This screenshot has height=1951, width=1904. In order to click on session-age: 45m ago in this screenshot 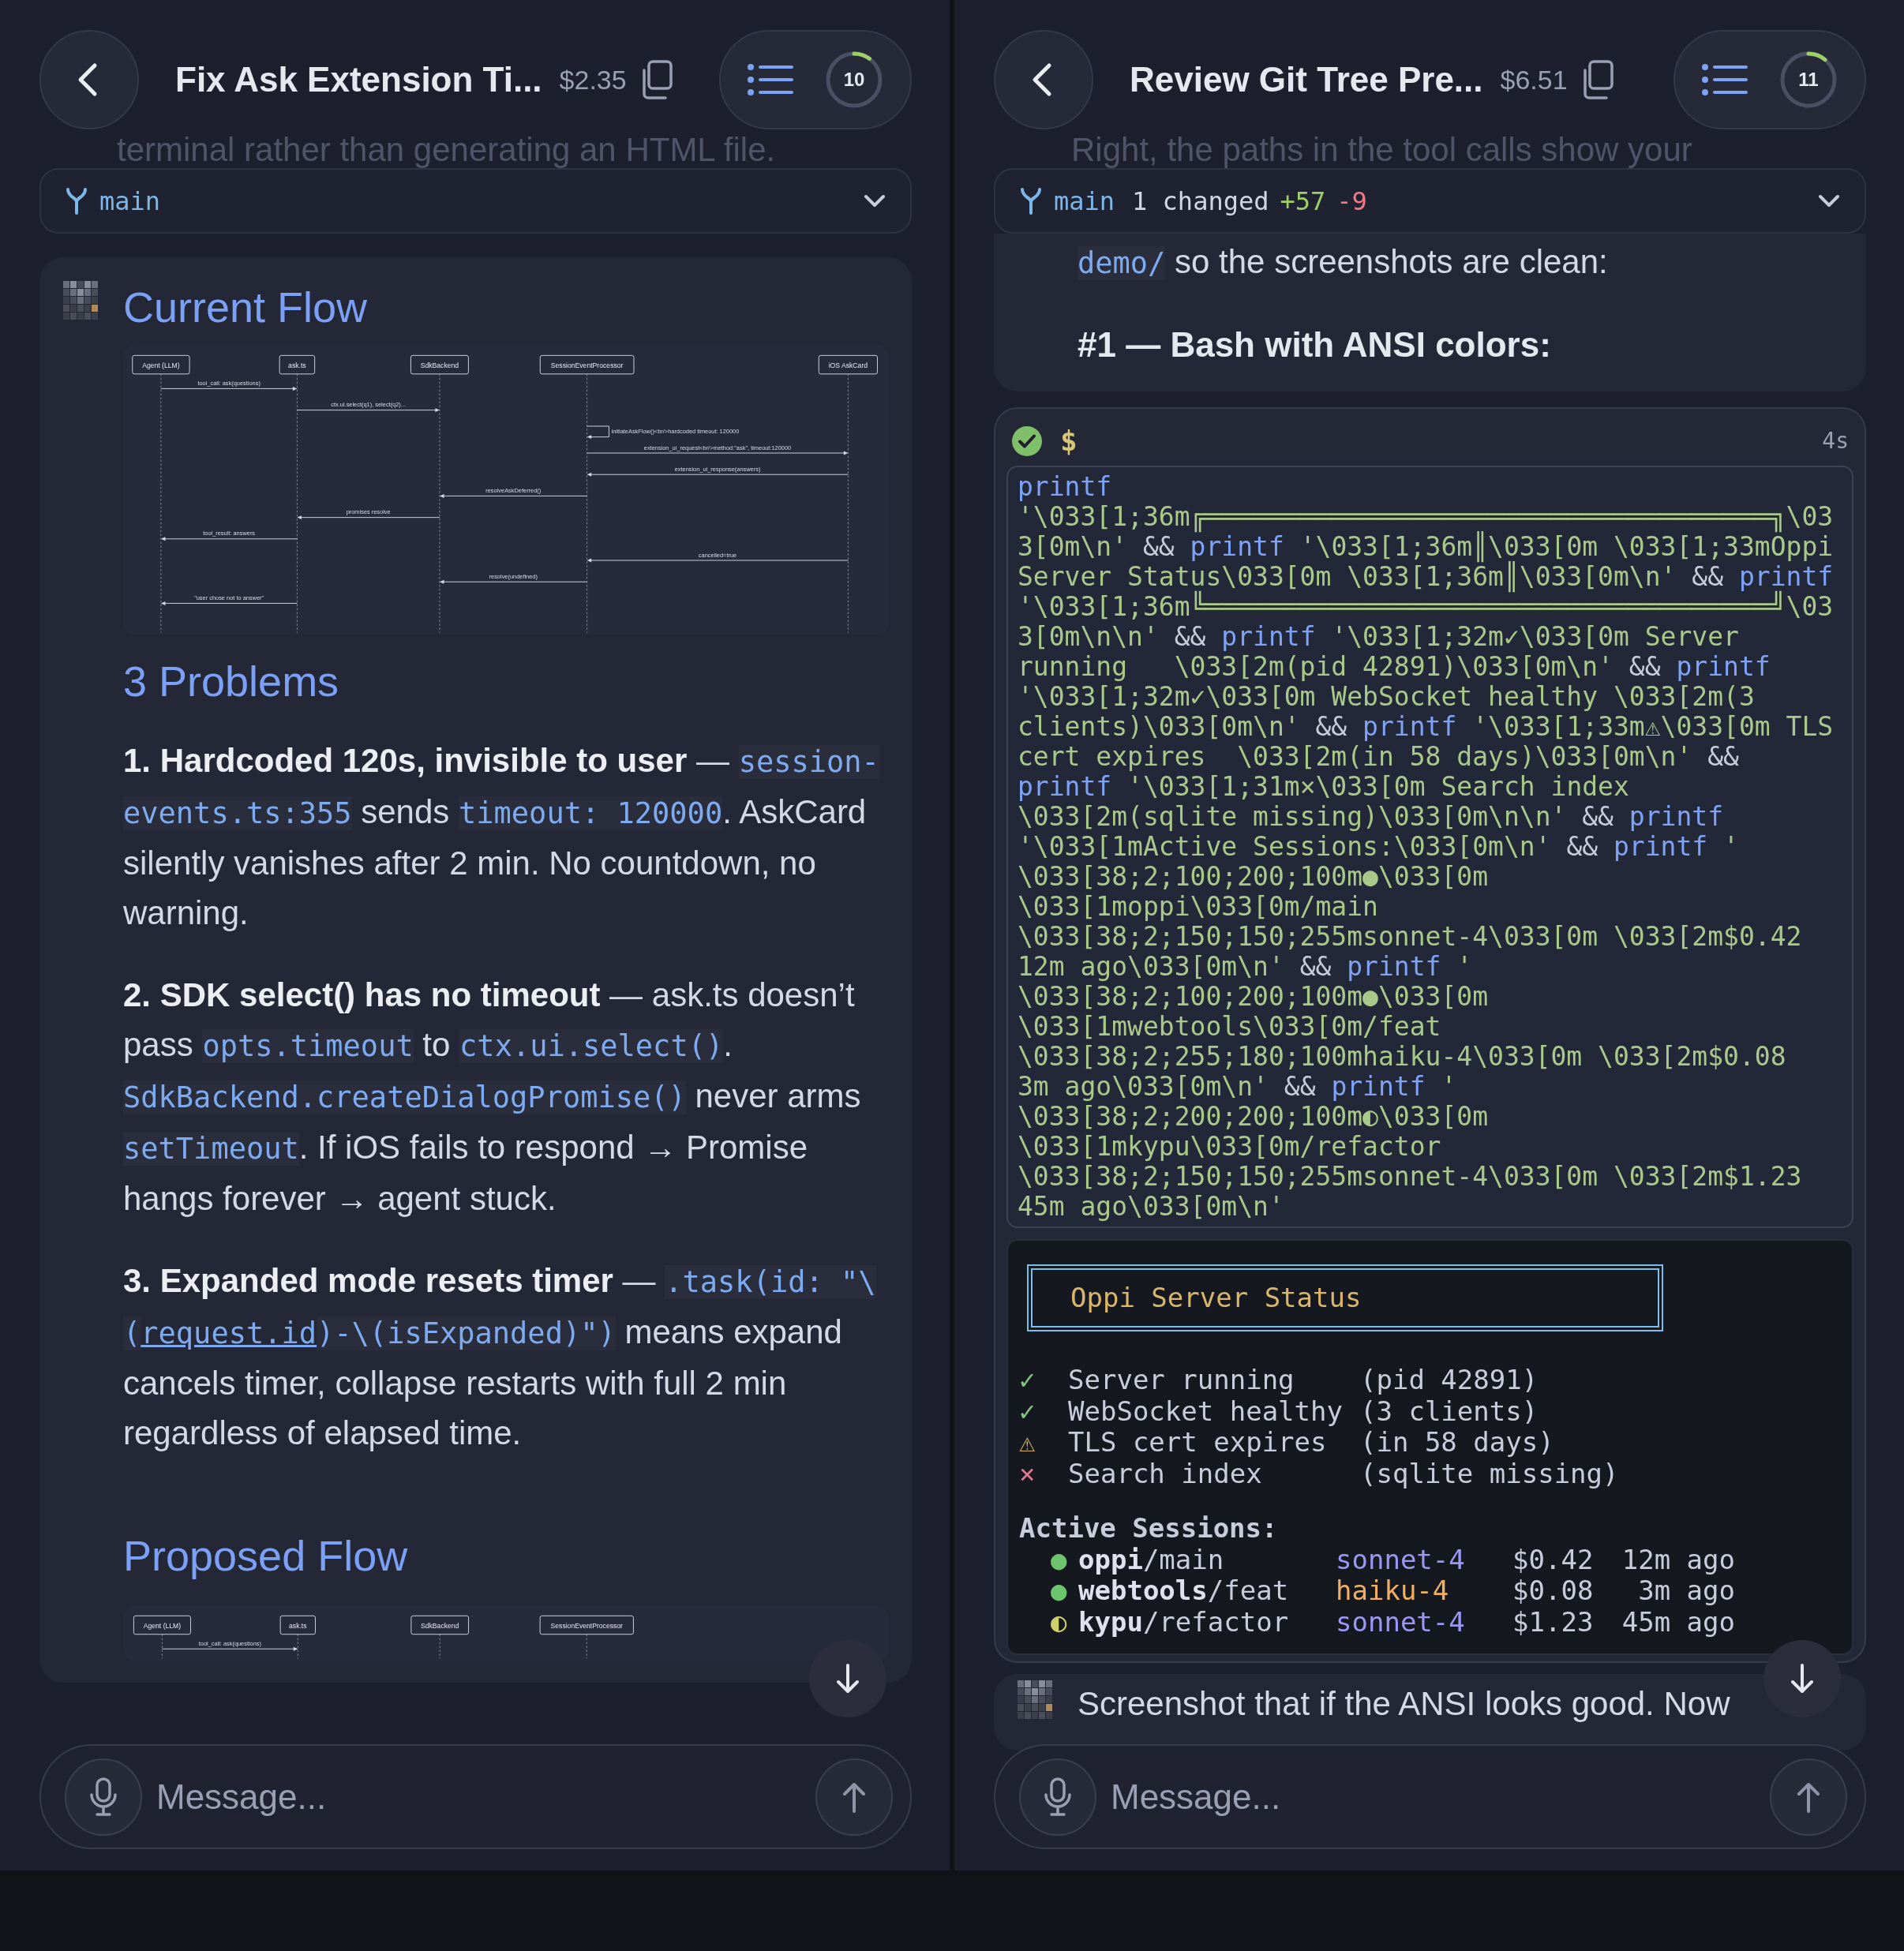, I will do `click(1678, 1622)`.